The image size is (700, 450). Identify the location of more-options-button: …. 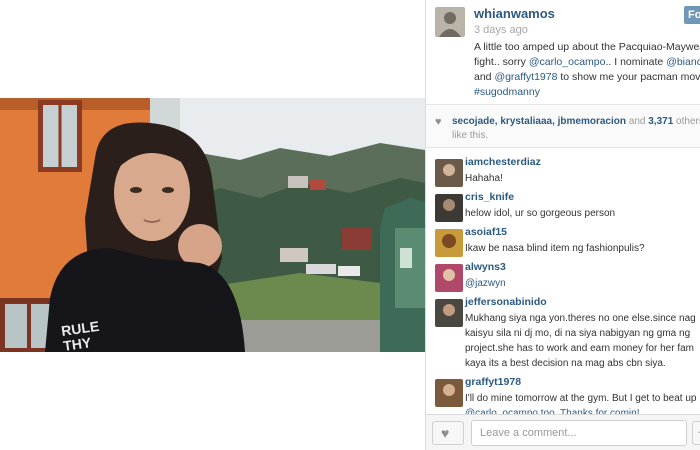
(696, 433).